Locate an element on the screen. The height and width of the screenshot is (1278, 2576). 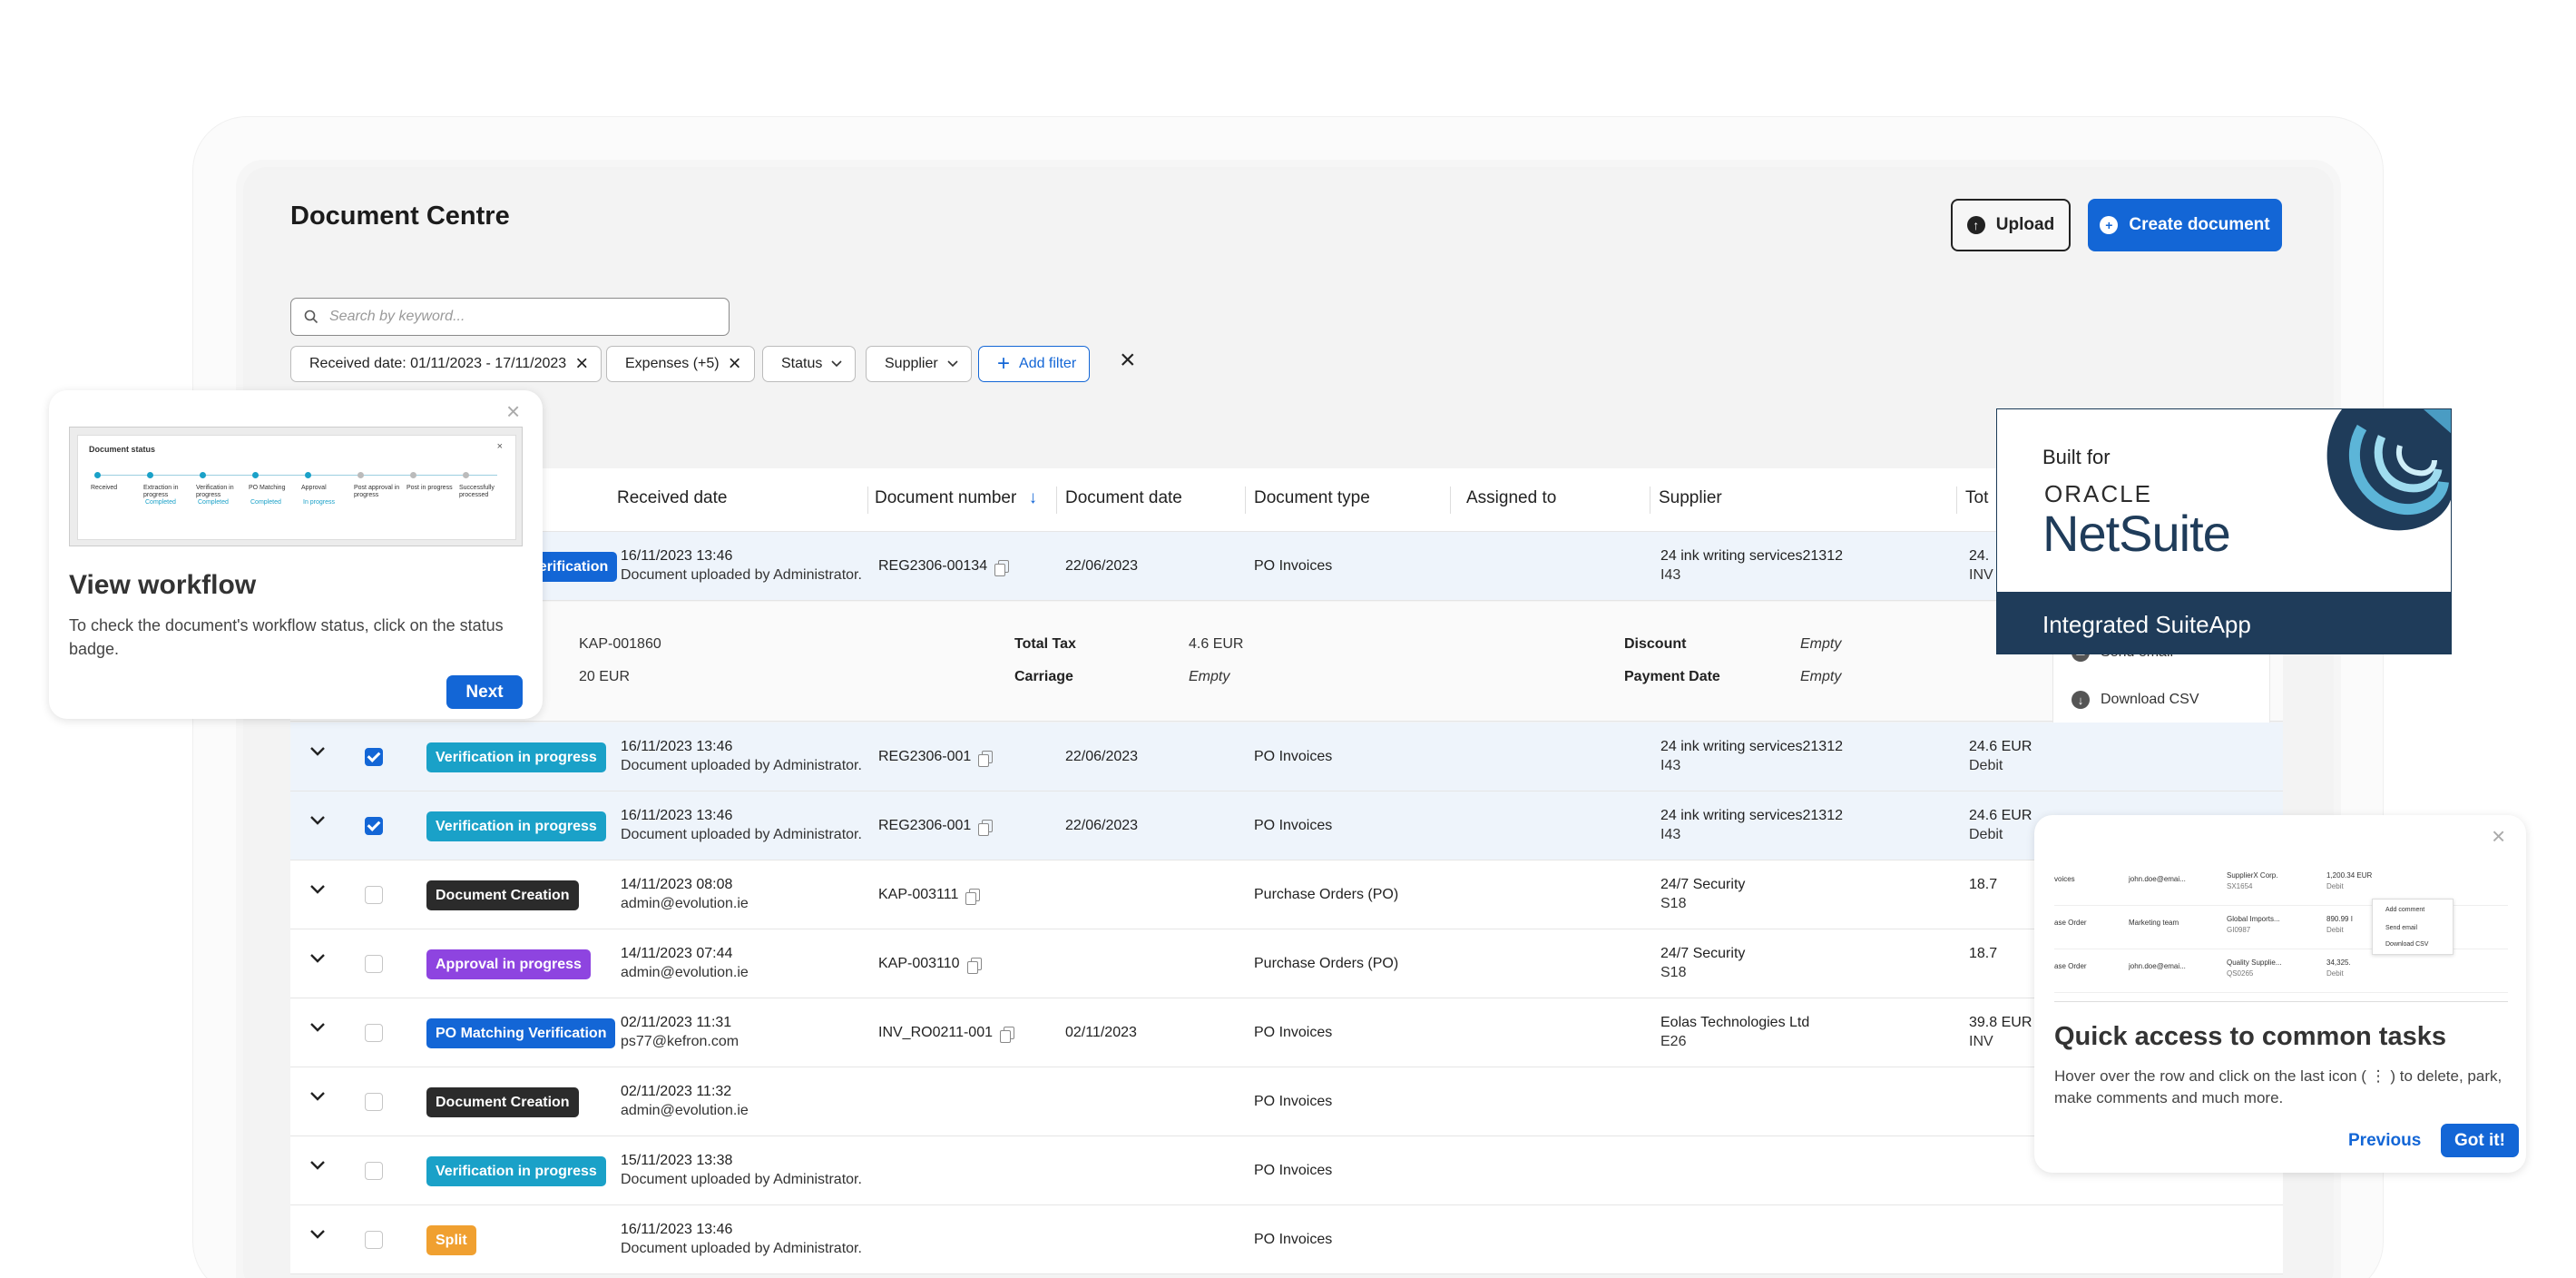
header-assigned-to: Assigned to is located at coordinates (1511, 498).